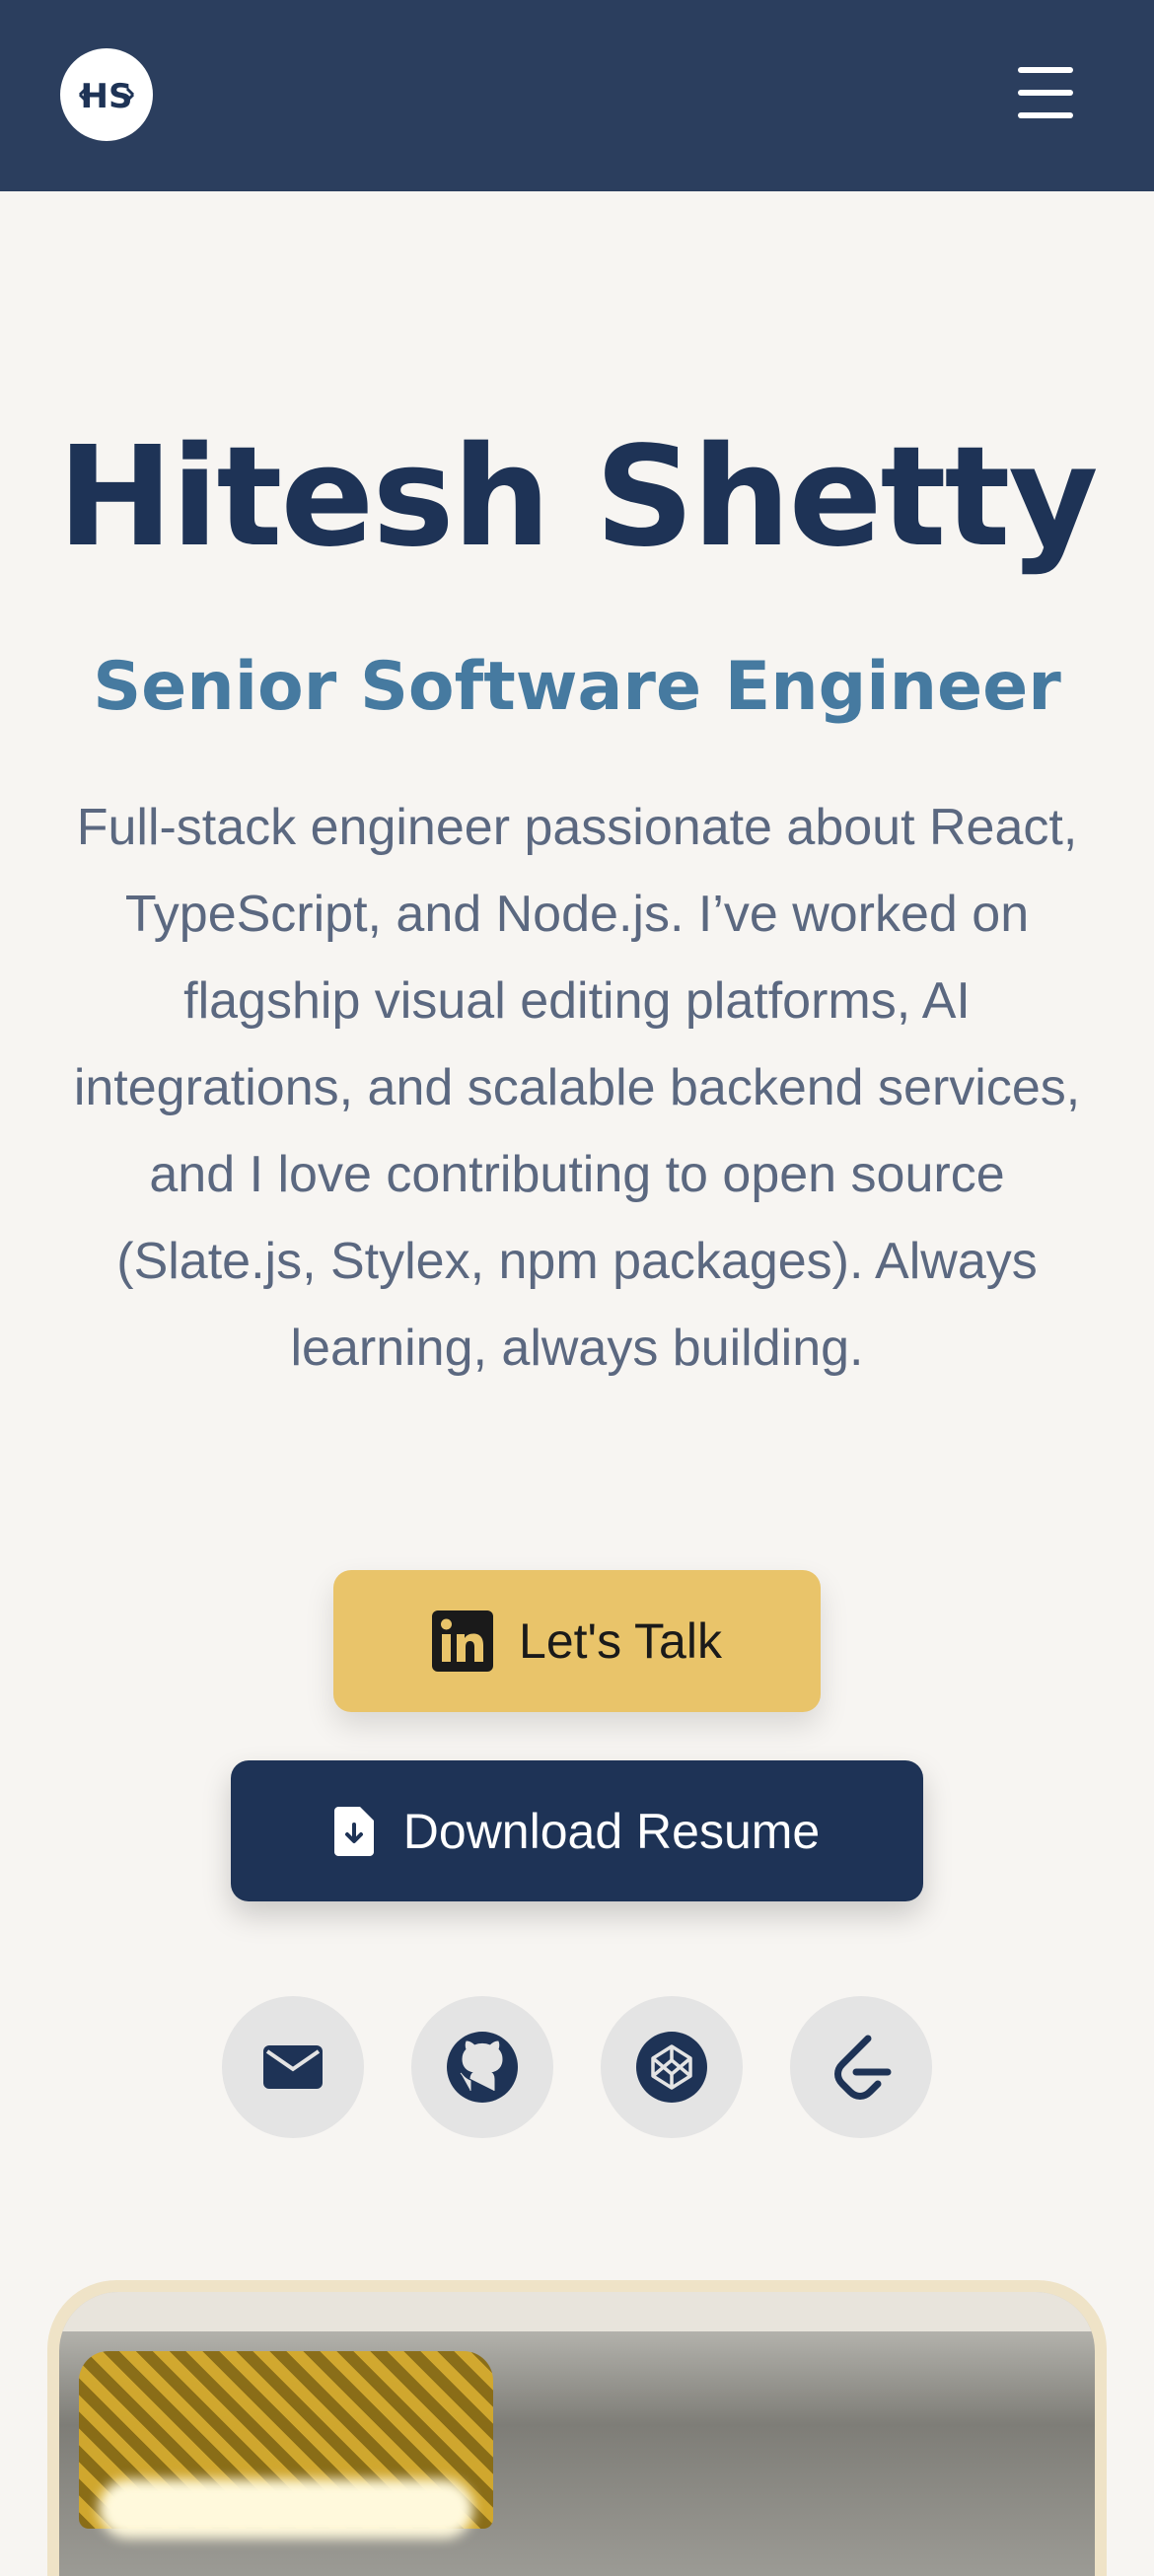  What do you see at coordinates (463, 1641) in the screenshot?
I see `linkedin-icon` at bounding box center [463, 1641].